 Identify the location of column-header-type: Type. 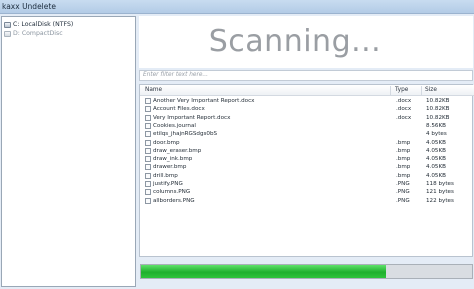
(401, 90).